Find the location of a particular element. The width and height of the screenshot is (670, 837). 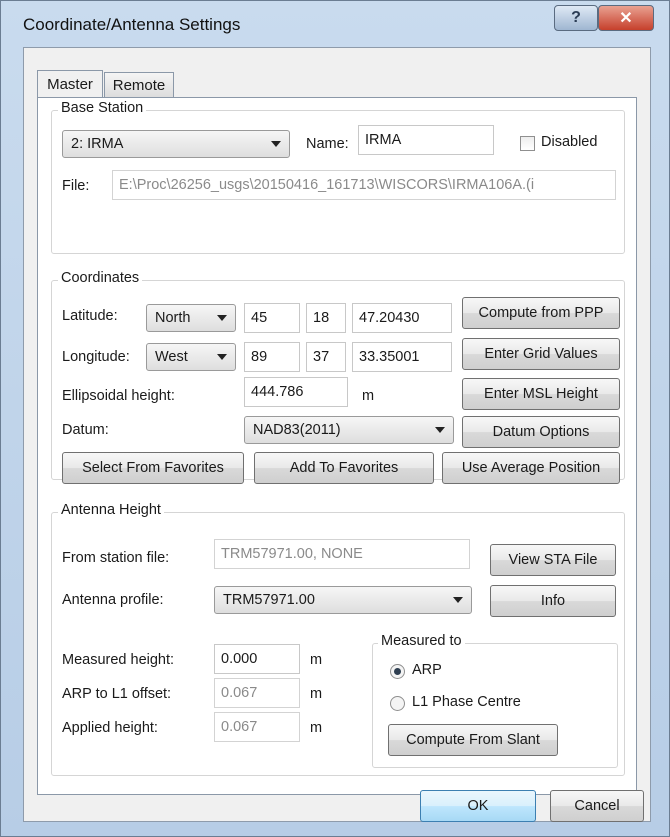

use-average-position-button: Use Average Position is located at coordinates (531, 468).